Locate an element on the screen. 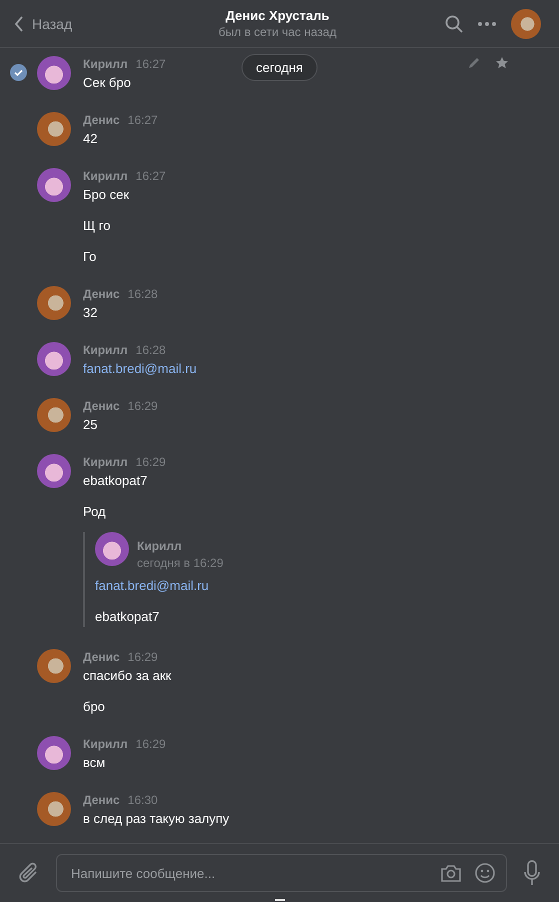 This screenshot has width=559, height=902. back-link: Назад is located at coordinates (74, 24).